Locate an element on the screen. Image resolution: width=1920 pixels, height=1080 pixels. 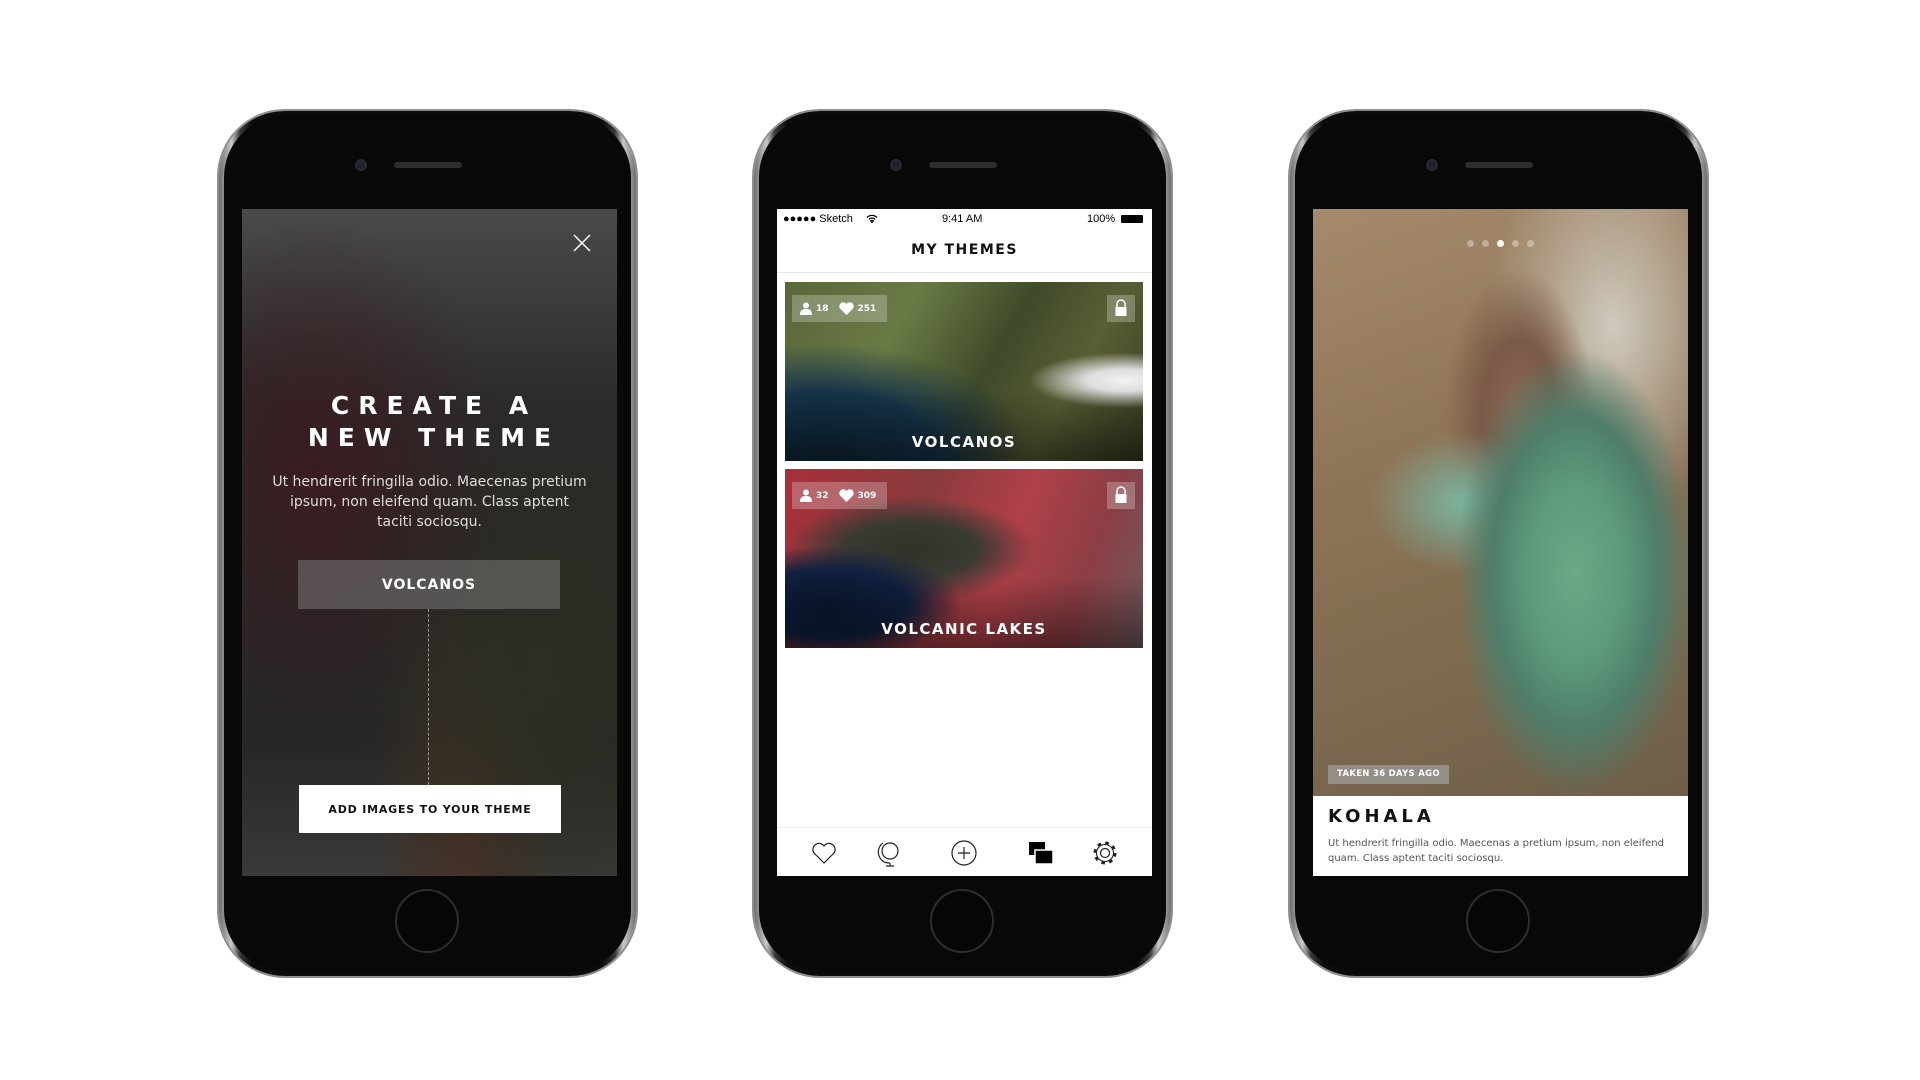
page-title: MY THEMES is located at coordinates (964, 251).